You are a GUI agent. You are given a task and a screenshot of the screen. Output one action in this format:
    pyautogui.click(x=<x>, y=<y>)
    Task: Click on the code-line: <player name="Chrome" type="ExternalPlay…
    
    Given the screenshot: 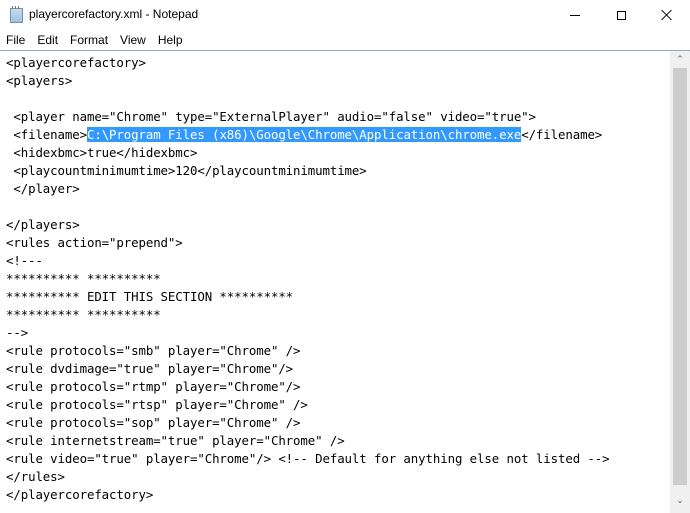 What is the action you would take?
    pyautogui.click(x=271, y=116)
    